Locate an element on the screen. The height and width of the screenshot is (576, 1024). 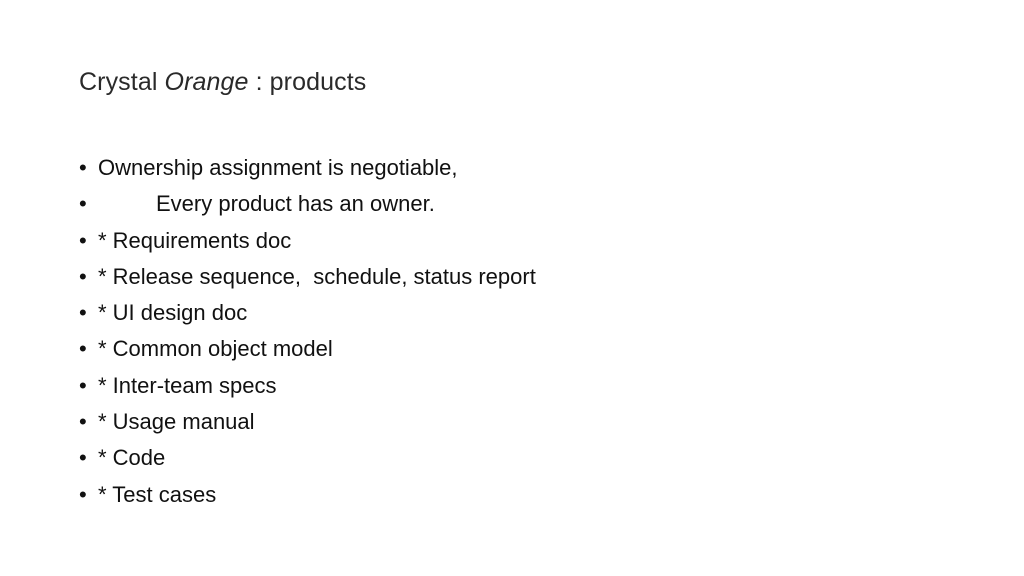
bullet-item: • Every product has an owner. is located at coordinates (307, 204).